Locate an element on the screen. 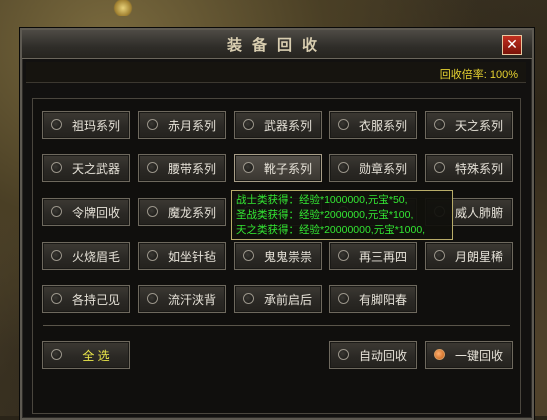 The image size is (547, 420). category-button: 赤月系列 is located at coordinates (182, 125).